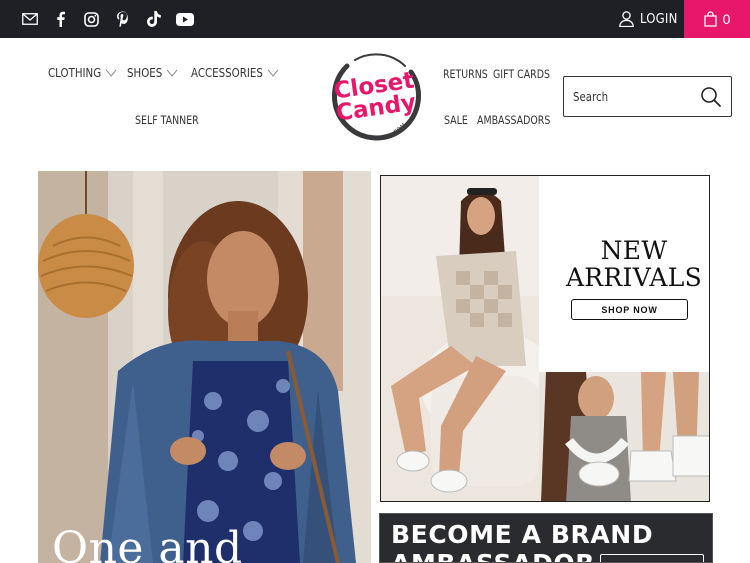 The height and width of the screenshot is (563, 750). I want to click on nav-returns-label: RETURNS, so click(465, 74).